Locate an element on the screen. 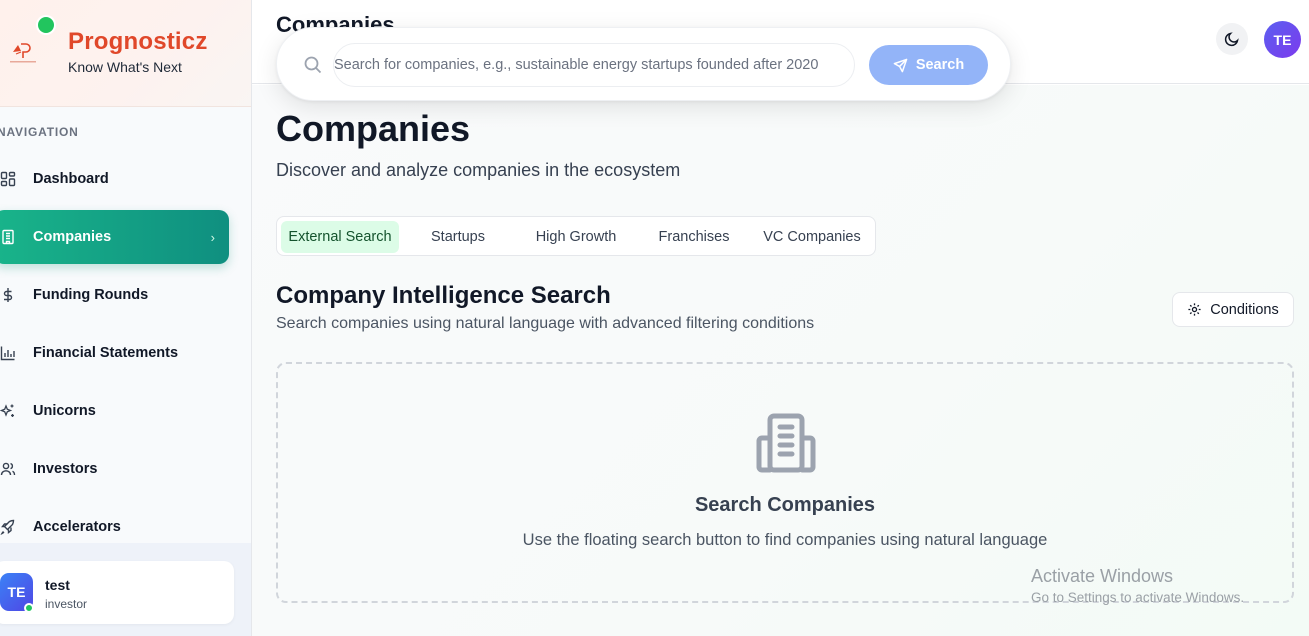 Image resolution: width=1309 pixels, height=636 pixels. conditions-button: Conditions is located at coordinates (1233, 309).